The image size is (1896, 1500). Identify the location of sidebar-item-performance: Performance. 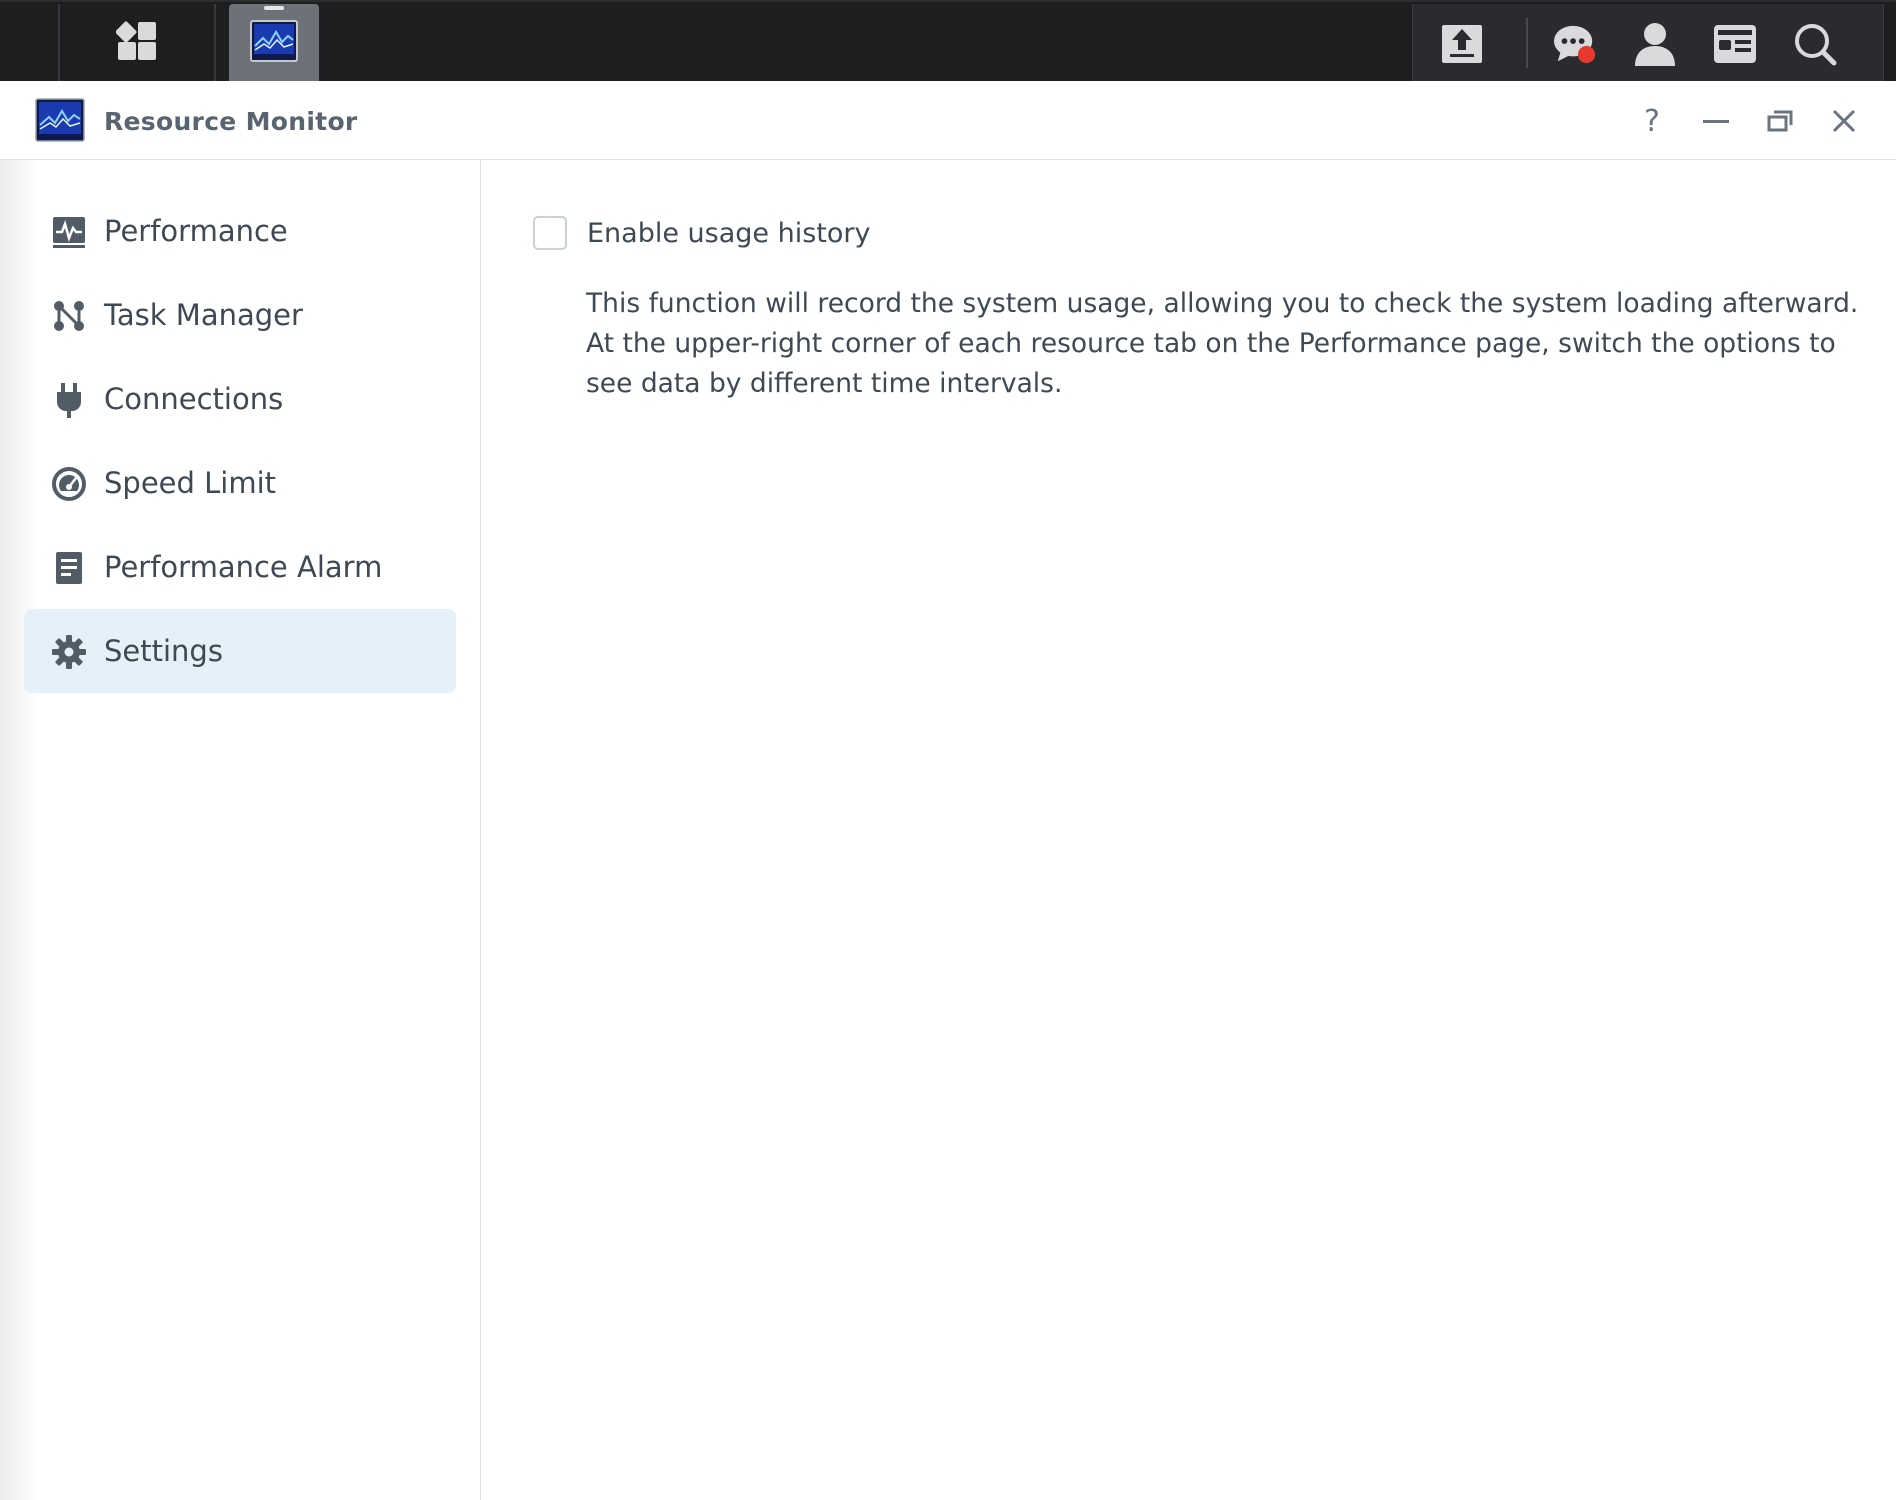
(240, 231).